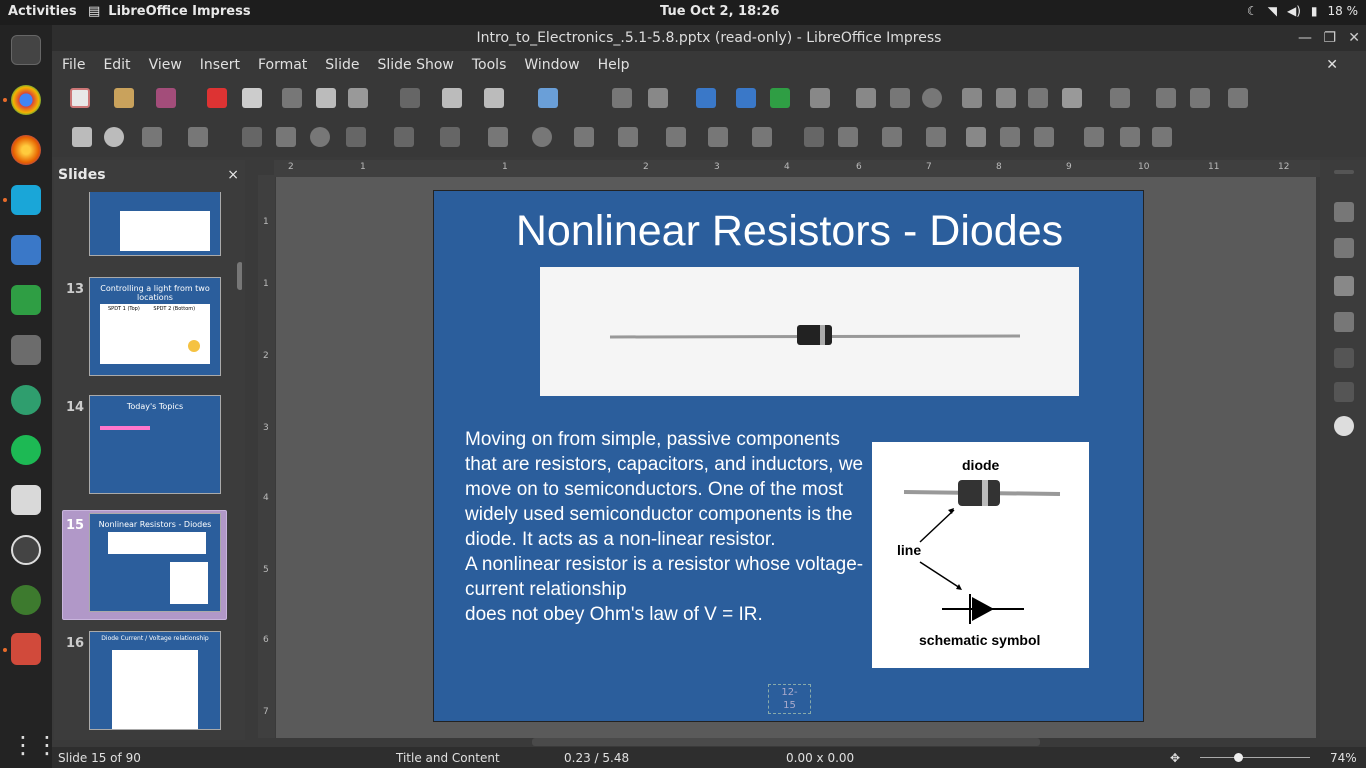  What do you see at coordinates (320, 137) in the screenshot?
I see `ellipse-icon` at bounding box center [320, 137].